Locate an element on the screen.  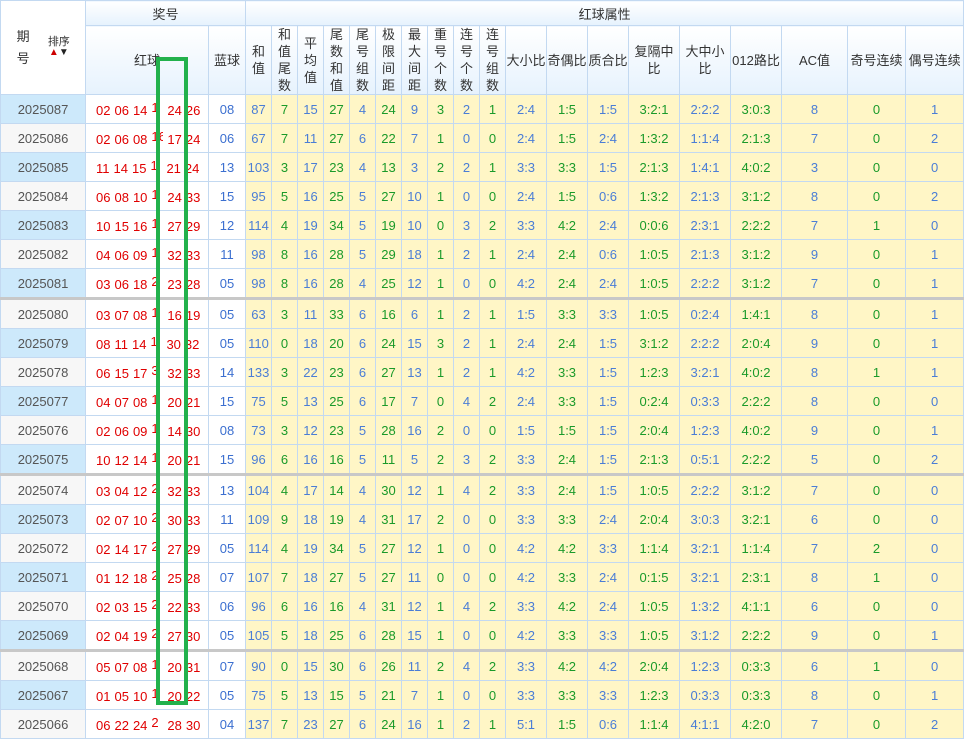
attr-column-header: 连号个数 is located at coordinates (467, 60).